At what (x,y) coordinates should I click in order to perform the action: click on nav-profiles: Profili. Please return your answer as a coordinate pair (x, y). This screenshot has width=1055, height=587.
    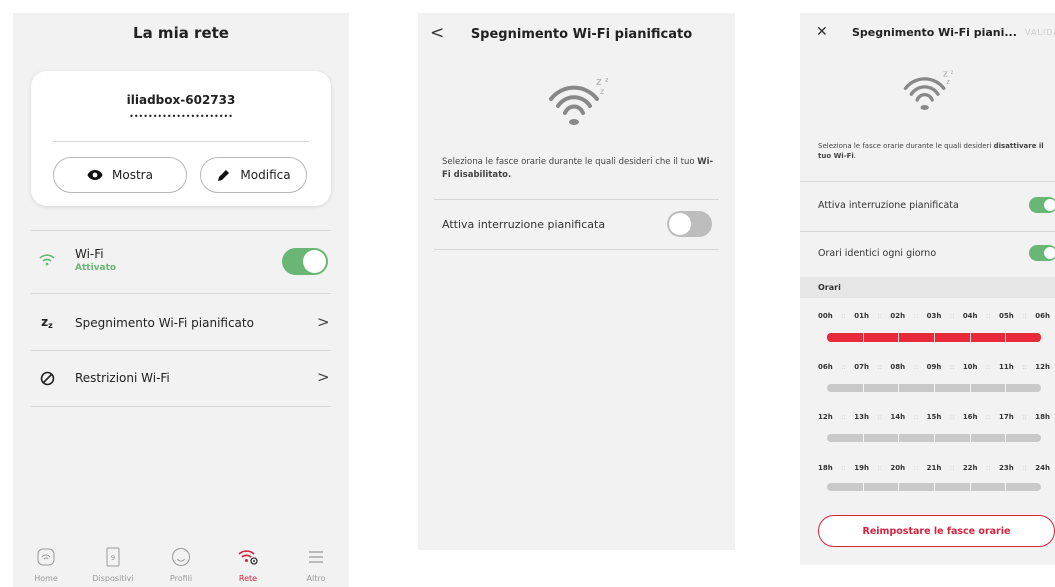
    Looking at the image, I should click on (181, 565).